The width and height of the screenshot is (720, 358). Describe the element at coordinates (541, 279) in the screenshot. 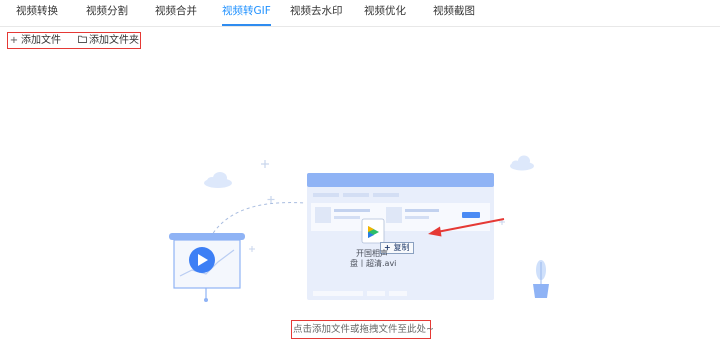

I see `plant-icon` at that location.